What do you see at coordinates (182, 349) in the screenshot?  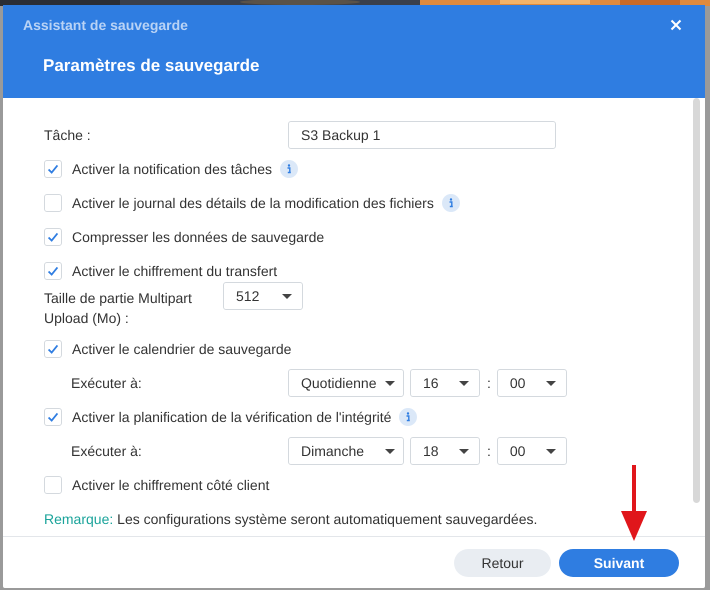 I see `checkbox-label: Activer le calendrier de sauvegarde` at bounding box center [182, 349].